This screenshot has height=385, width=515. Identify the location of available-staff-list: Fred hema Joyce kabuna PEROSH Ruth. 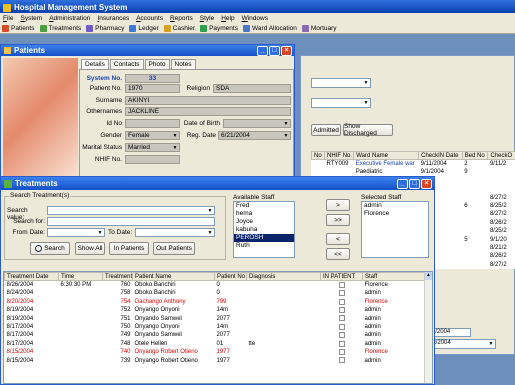
(264, 229).